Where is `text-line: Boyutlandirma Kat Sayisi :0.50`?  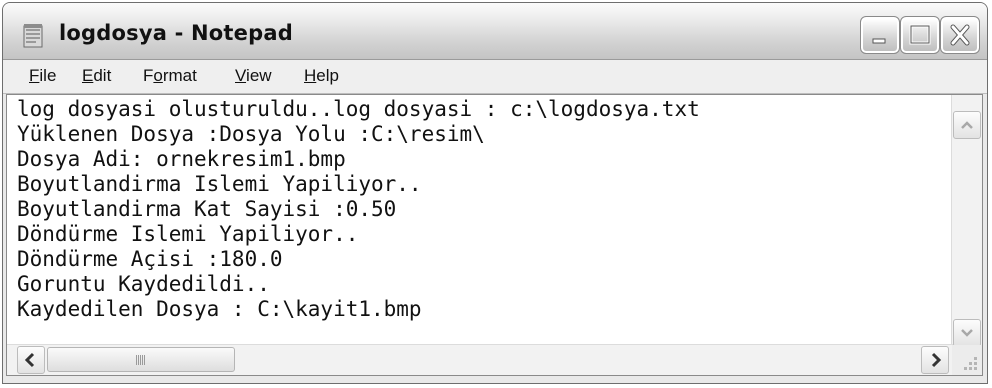 text-line: Boyutlandirma Kat Sayisi :0.50 is located at coordinates (207, 209).